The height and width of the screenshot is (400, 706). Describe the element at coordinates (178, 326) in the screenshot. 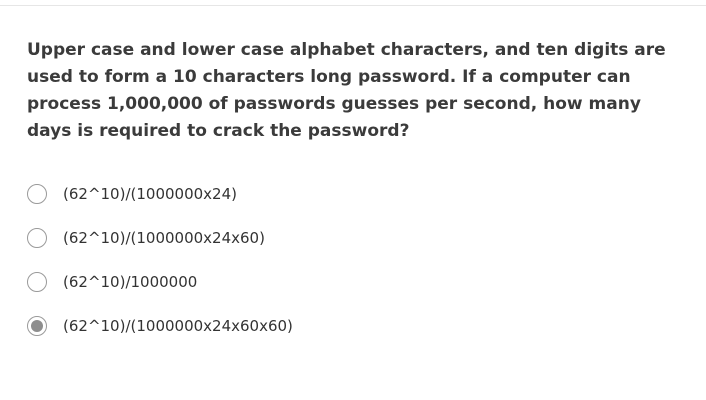

I see `answer-label-4: (62^10)/(1000000x24x60x60)` at that location.